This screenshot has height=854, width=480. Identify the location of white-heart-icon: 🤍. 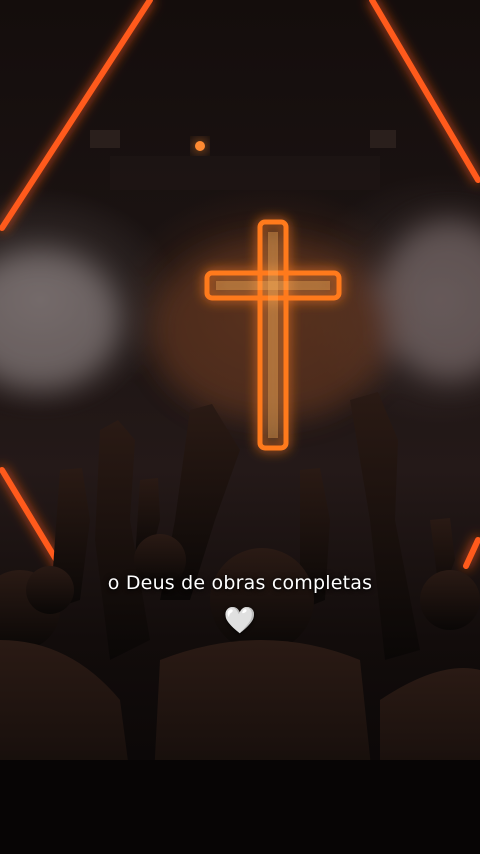
(240, 621).